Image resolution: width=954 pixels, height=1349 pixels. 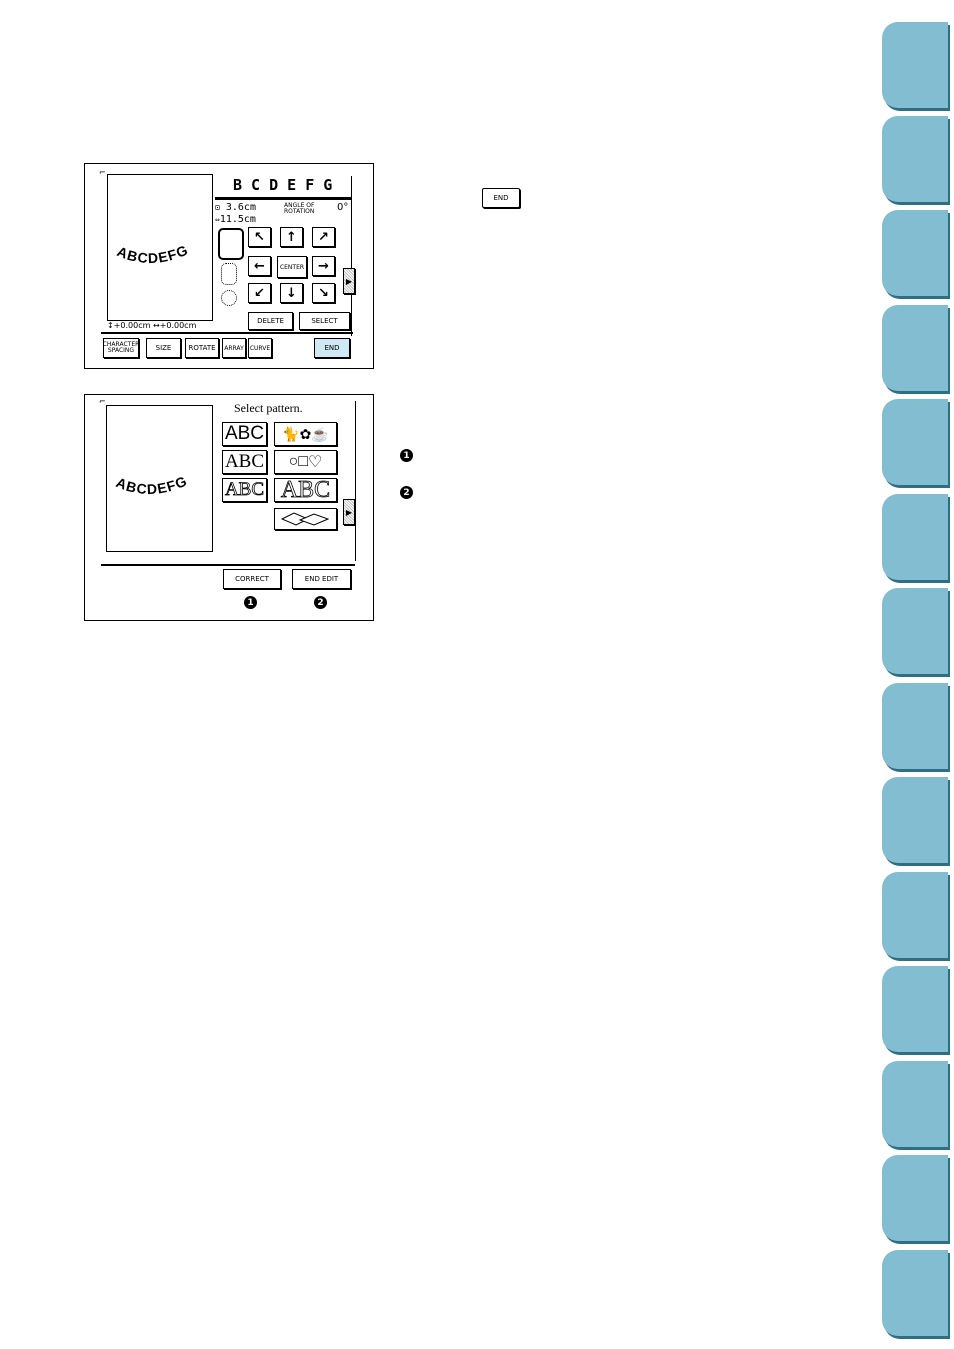 I want to click on height-readout: ⊡ 3.6cm, so click(x=235, y=207).